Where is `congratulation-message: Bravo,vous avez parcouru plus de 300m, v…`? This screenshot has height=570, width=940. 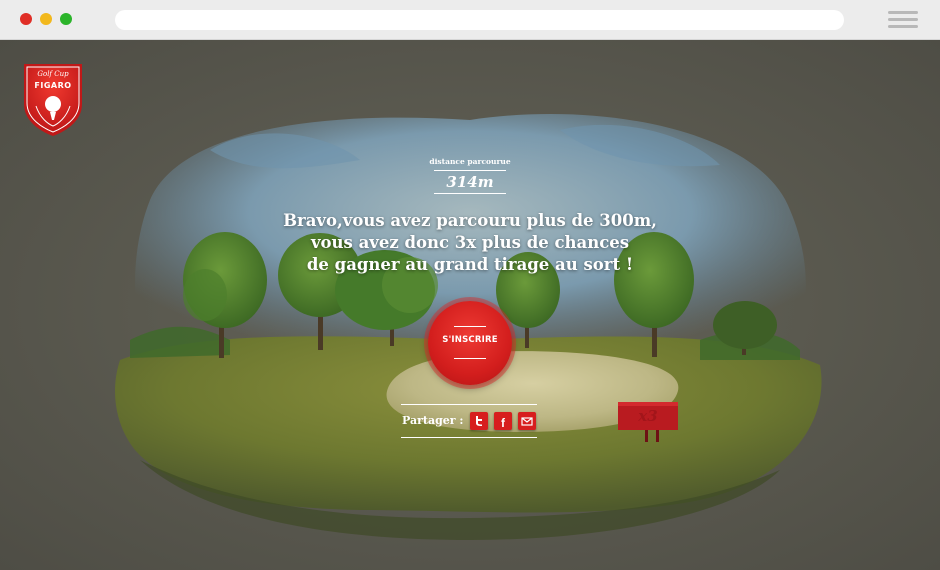 congratulation-message: Bravo,vous avez parcouru plus de 300m, v… is located at coordinates (470, 243).